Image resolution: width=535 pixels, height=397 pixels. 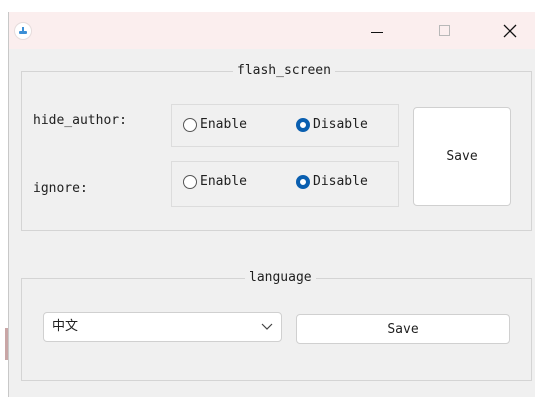 What do you see at coordinates (444, 30) in the screenshot?
I see `maximize-button` at bounding box center [444, 30].